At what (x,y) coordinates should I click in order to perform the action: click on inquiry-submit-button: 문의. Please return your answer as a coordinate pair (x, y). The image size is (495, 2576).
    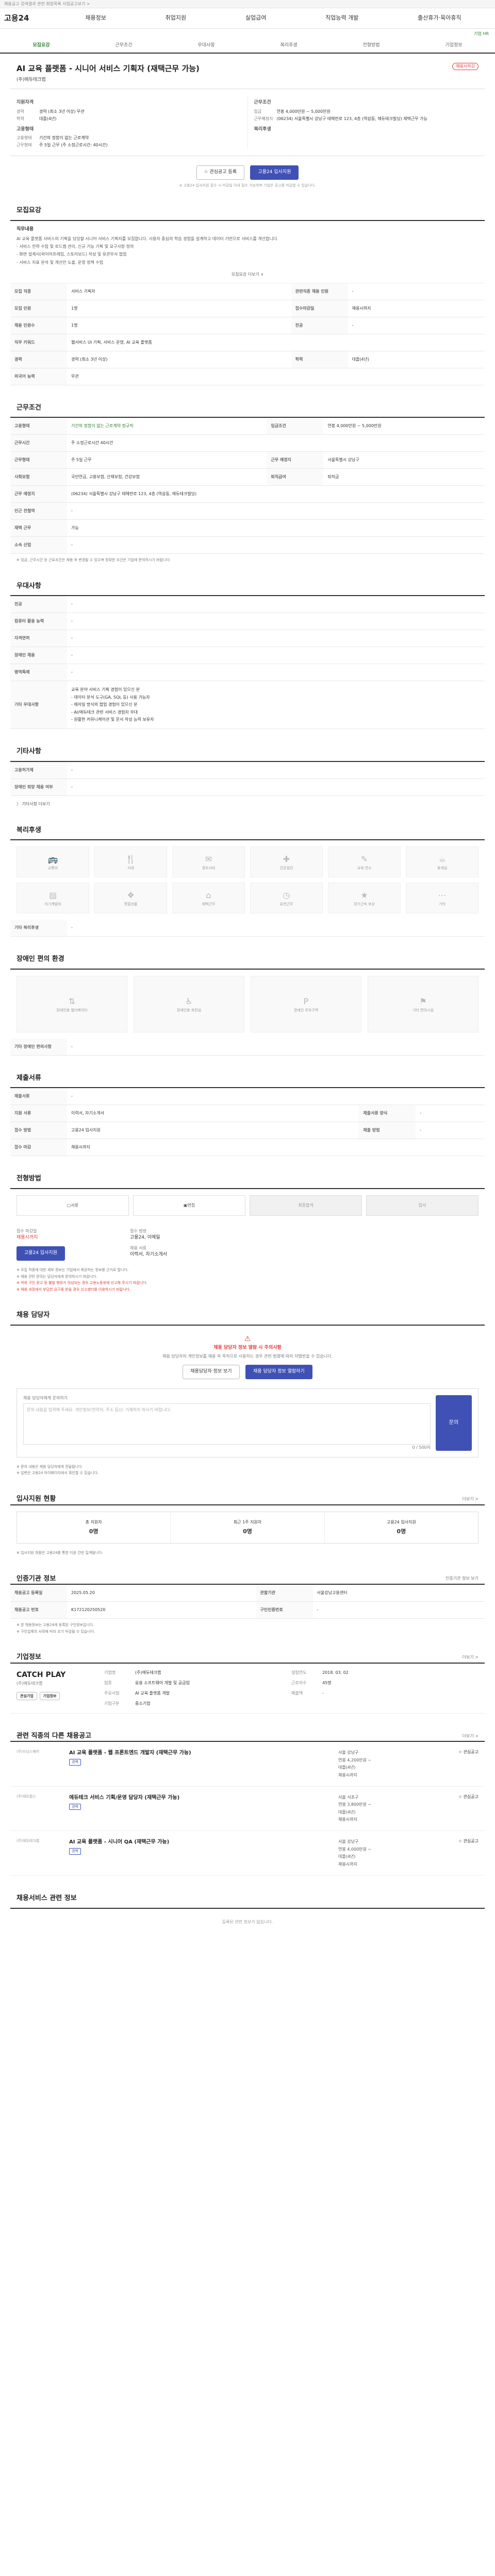
    Looking at the image, I should click on (454, 1423).